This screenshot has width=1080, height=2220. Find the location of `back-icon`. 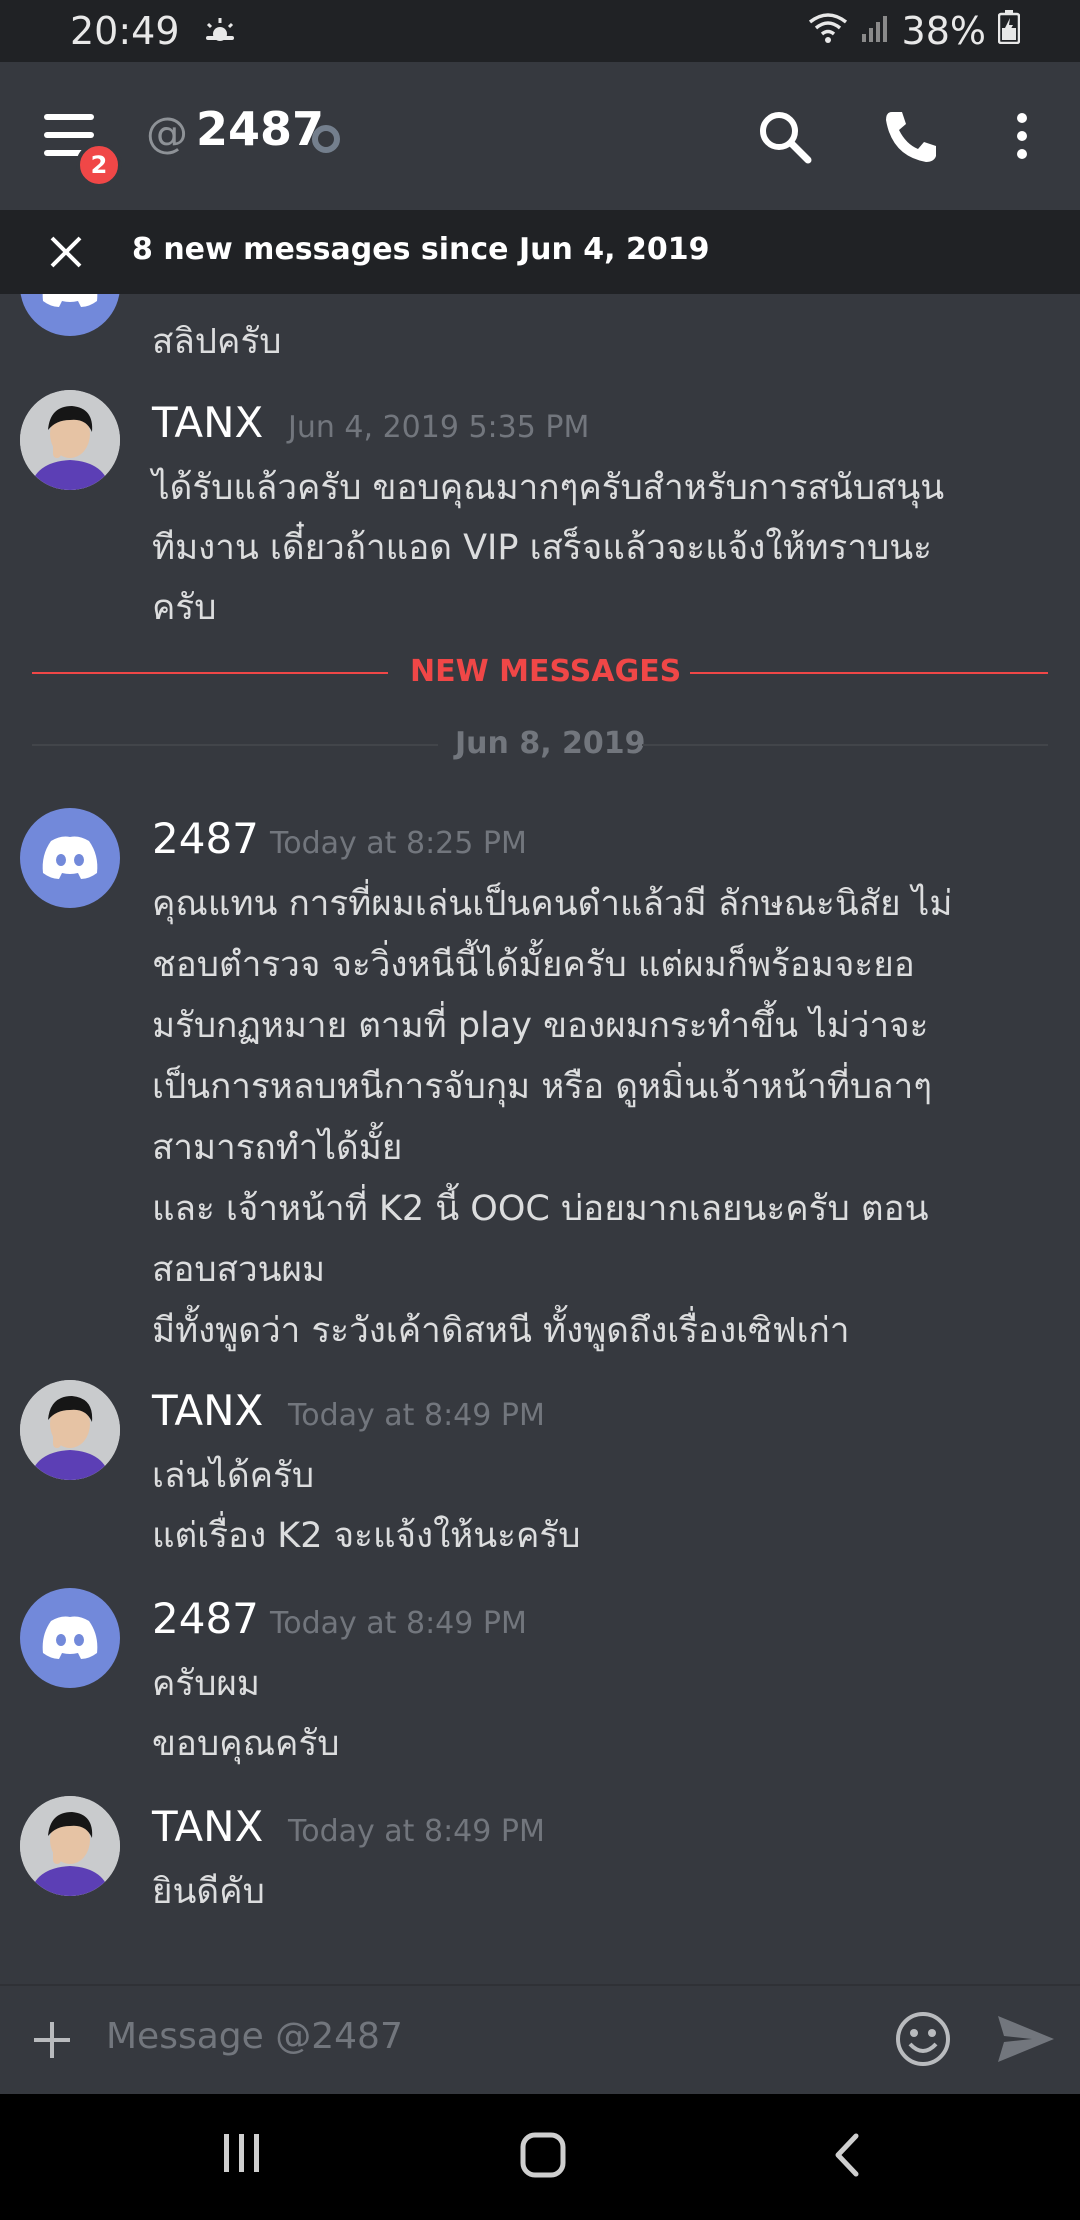

back-icon is located at coordinates (847, 2157).